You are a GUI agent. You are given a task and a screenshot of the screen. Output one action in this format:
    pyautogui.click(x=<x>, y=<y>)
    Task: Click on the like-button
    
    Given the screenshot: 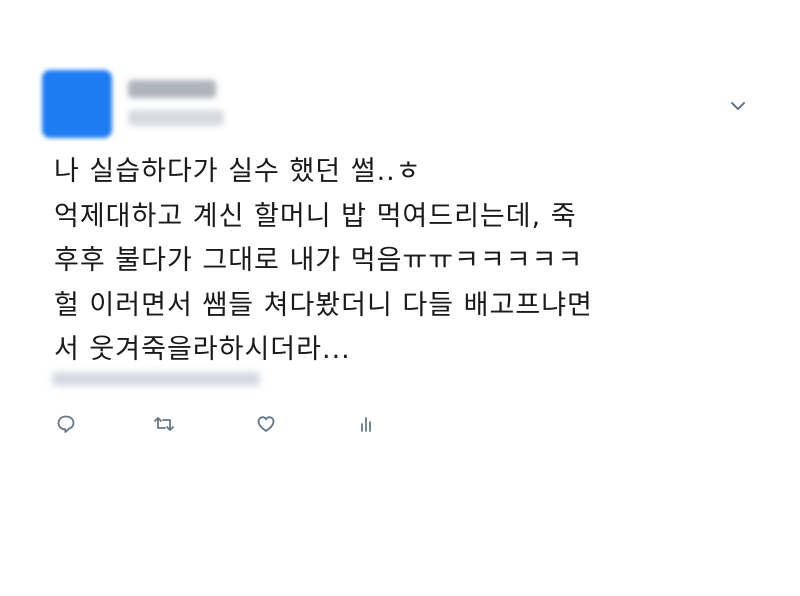 What is the action you would take?
    pyautogui.click(x=266, y=424)
    